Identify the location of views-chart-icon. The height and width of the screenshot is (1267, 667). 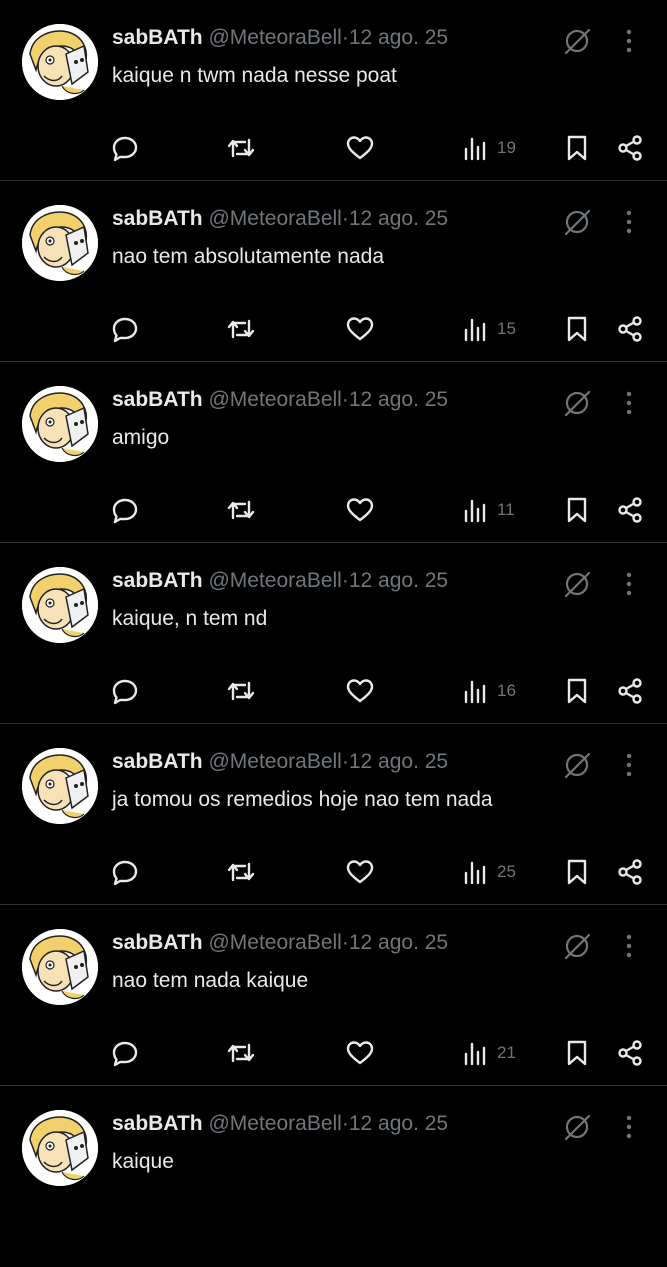
(475, 149).